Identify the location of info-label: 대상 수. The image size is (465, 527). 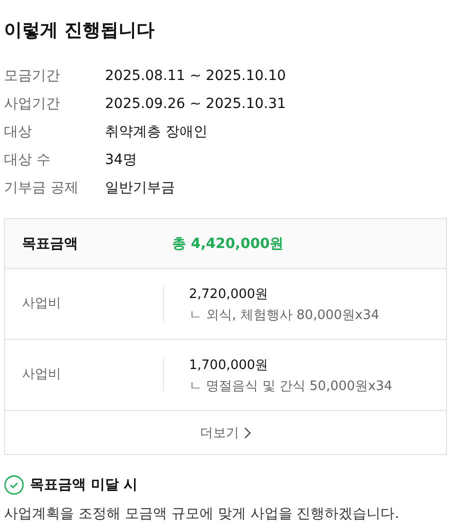
(28, 160).